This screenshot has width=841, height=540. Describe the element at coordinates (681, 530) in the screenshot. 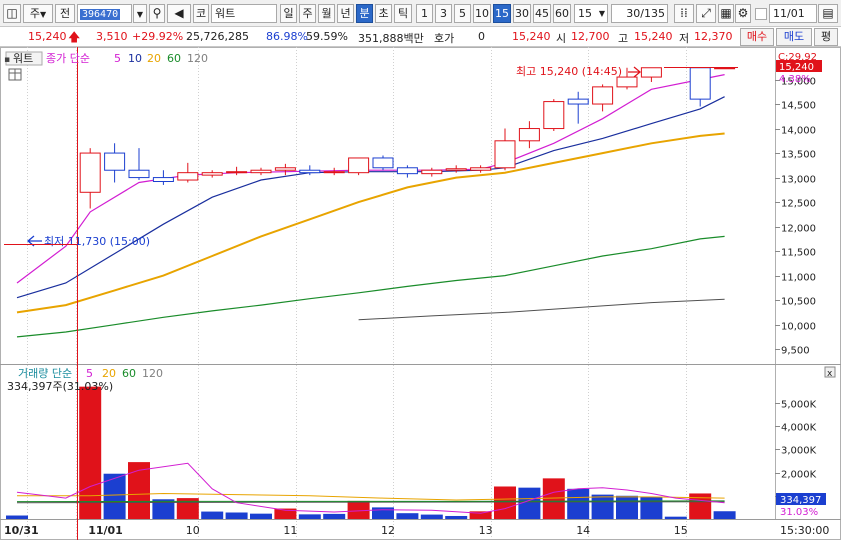

I see `time-axis-label: 15` at that location.